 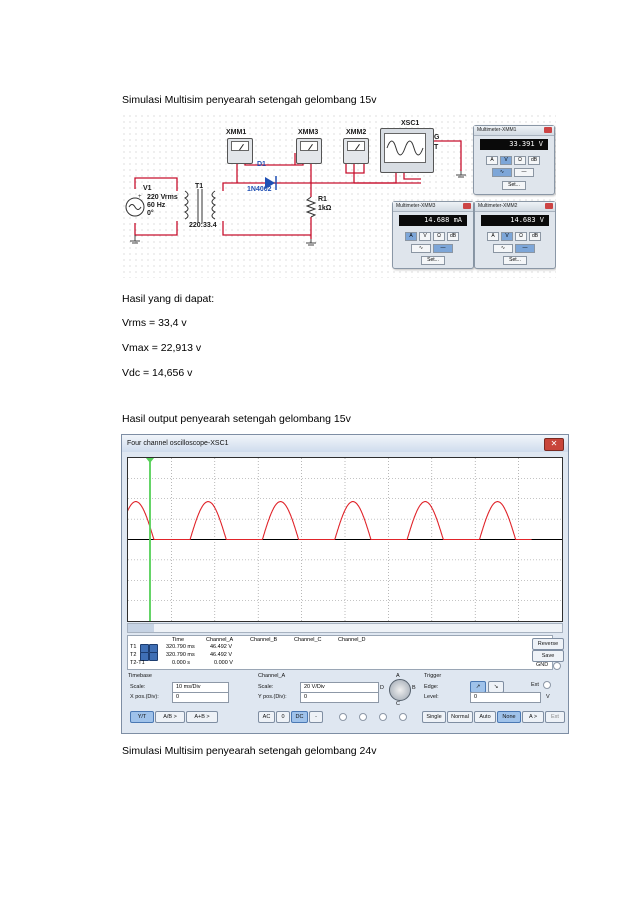 What do you see at coordinates (547, 685) in the screenshot?
I see `ext-trigger-terminal` at bounding box center [547, 685].